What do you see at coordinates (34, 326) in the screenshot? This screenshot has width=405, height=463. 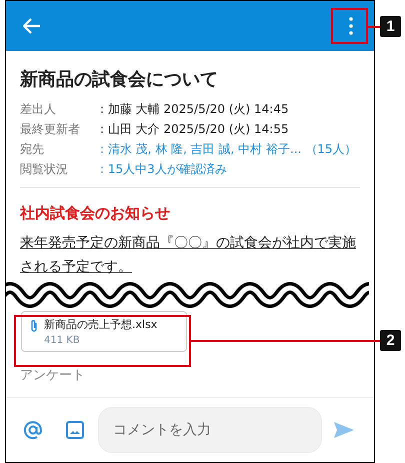 I see `paperclip-icon` at bounding box center [34, 326].